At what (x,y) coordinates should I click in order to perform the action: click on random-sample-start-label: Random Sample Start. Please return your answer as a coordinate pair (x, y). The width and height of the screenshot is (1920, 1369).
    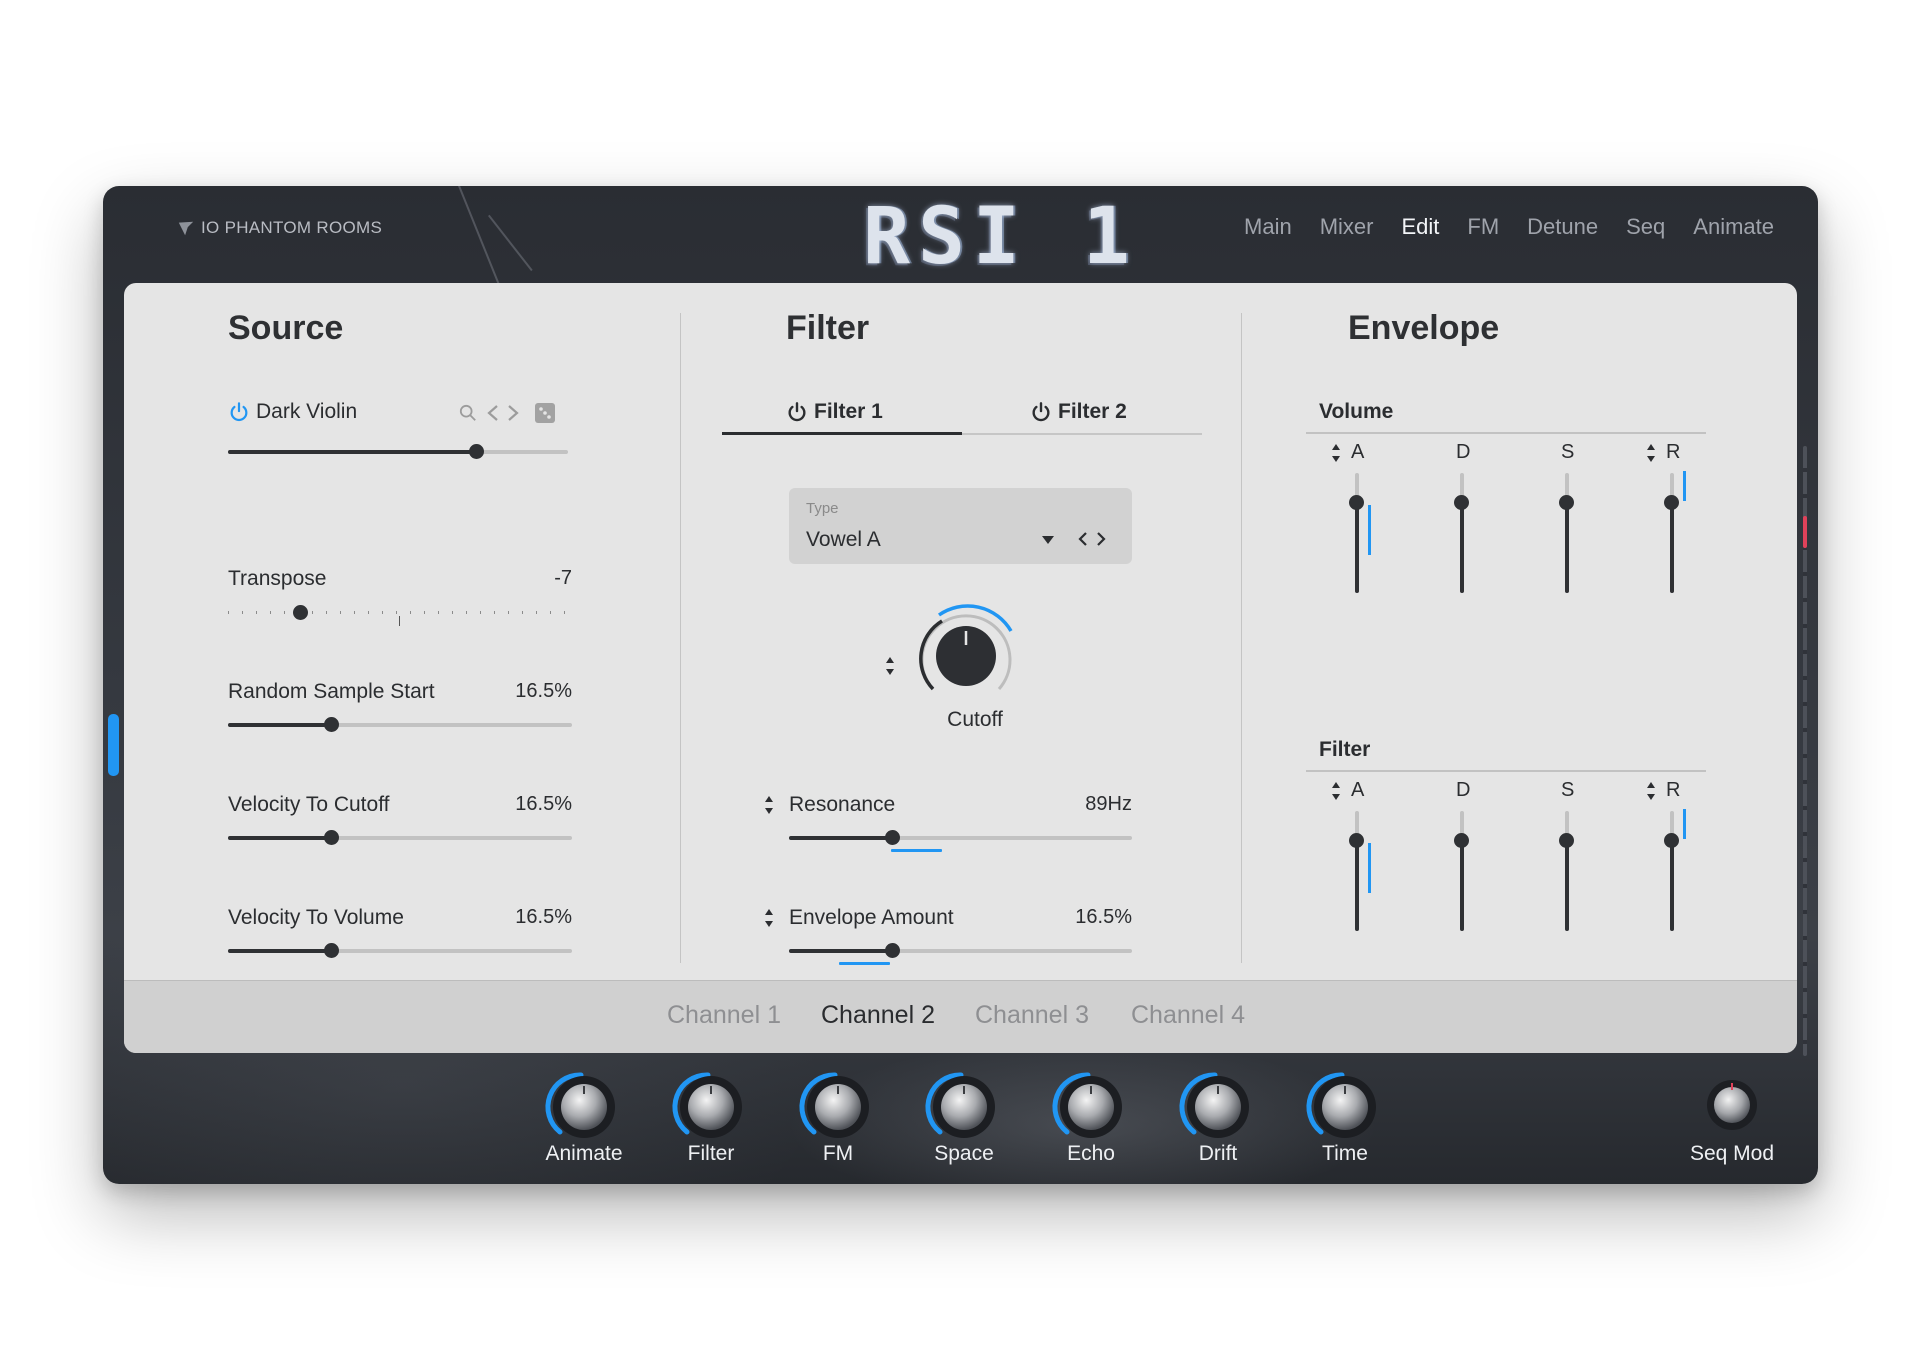
    Looking at the image, I should click on (331, 691).